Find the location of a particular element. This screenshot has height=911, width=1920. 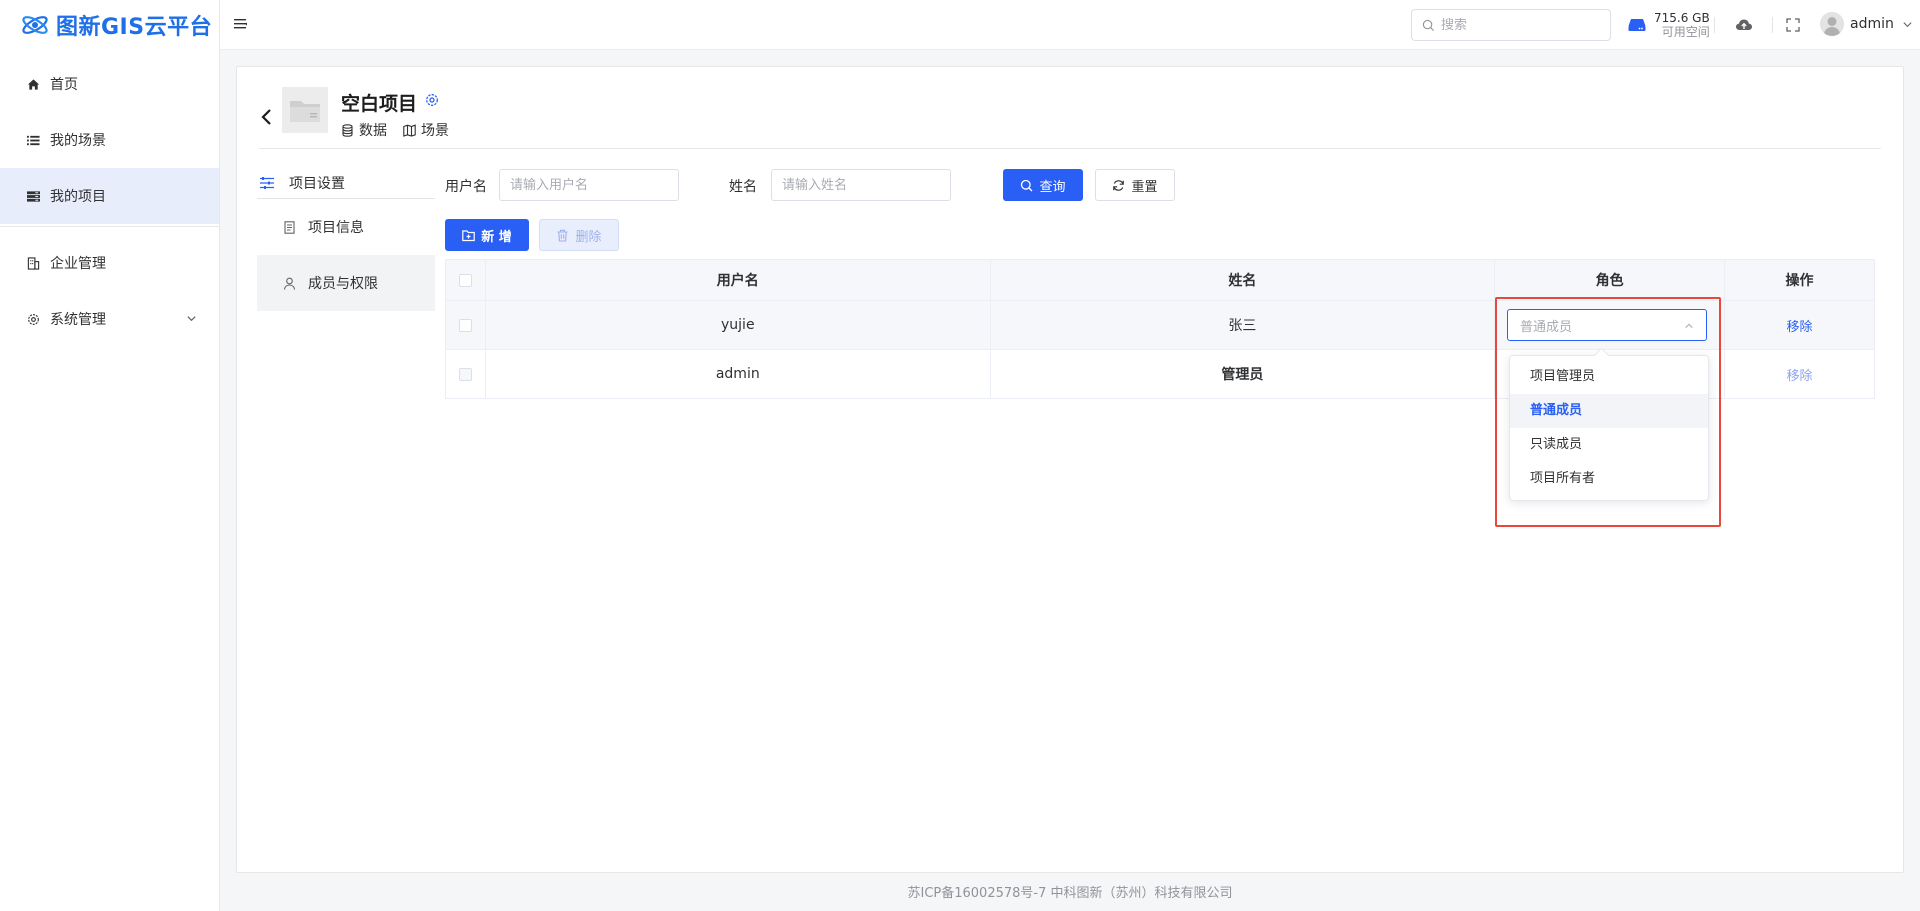

settings-menu-title: 项目设置 is located at coordinates (346, 183).